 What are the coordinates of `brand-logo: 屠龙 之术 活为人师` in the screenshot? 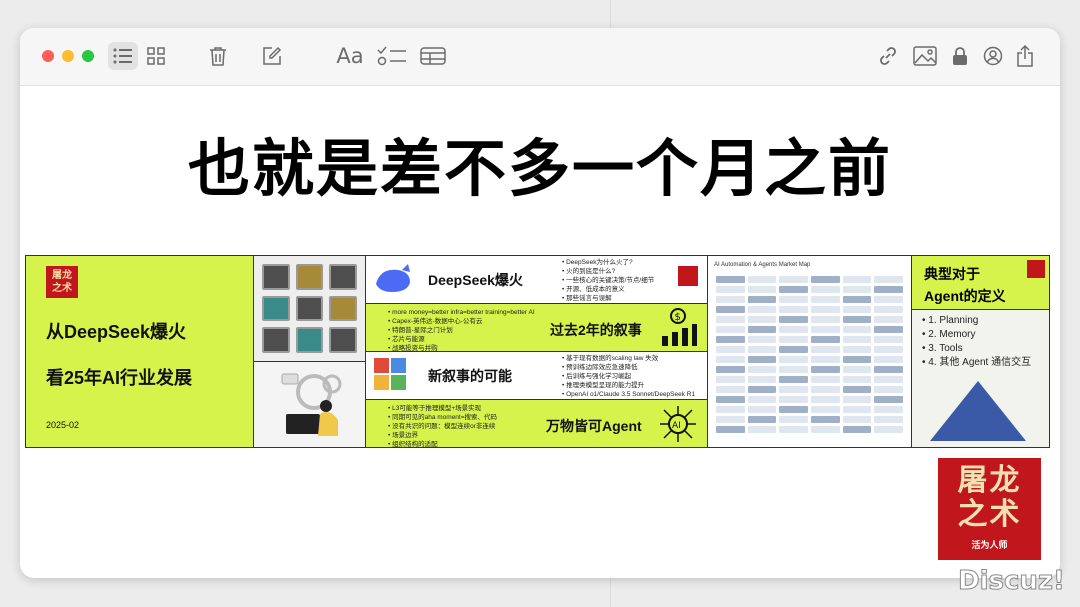 It's located at (989, 509).